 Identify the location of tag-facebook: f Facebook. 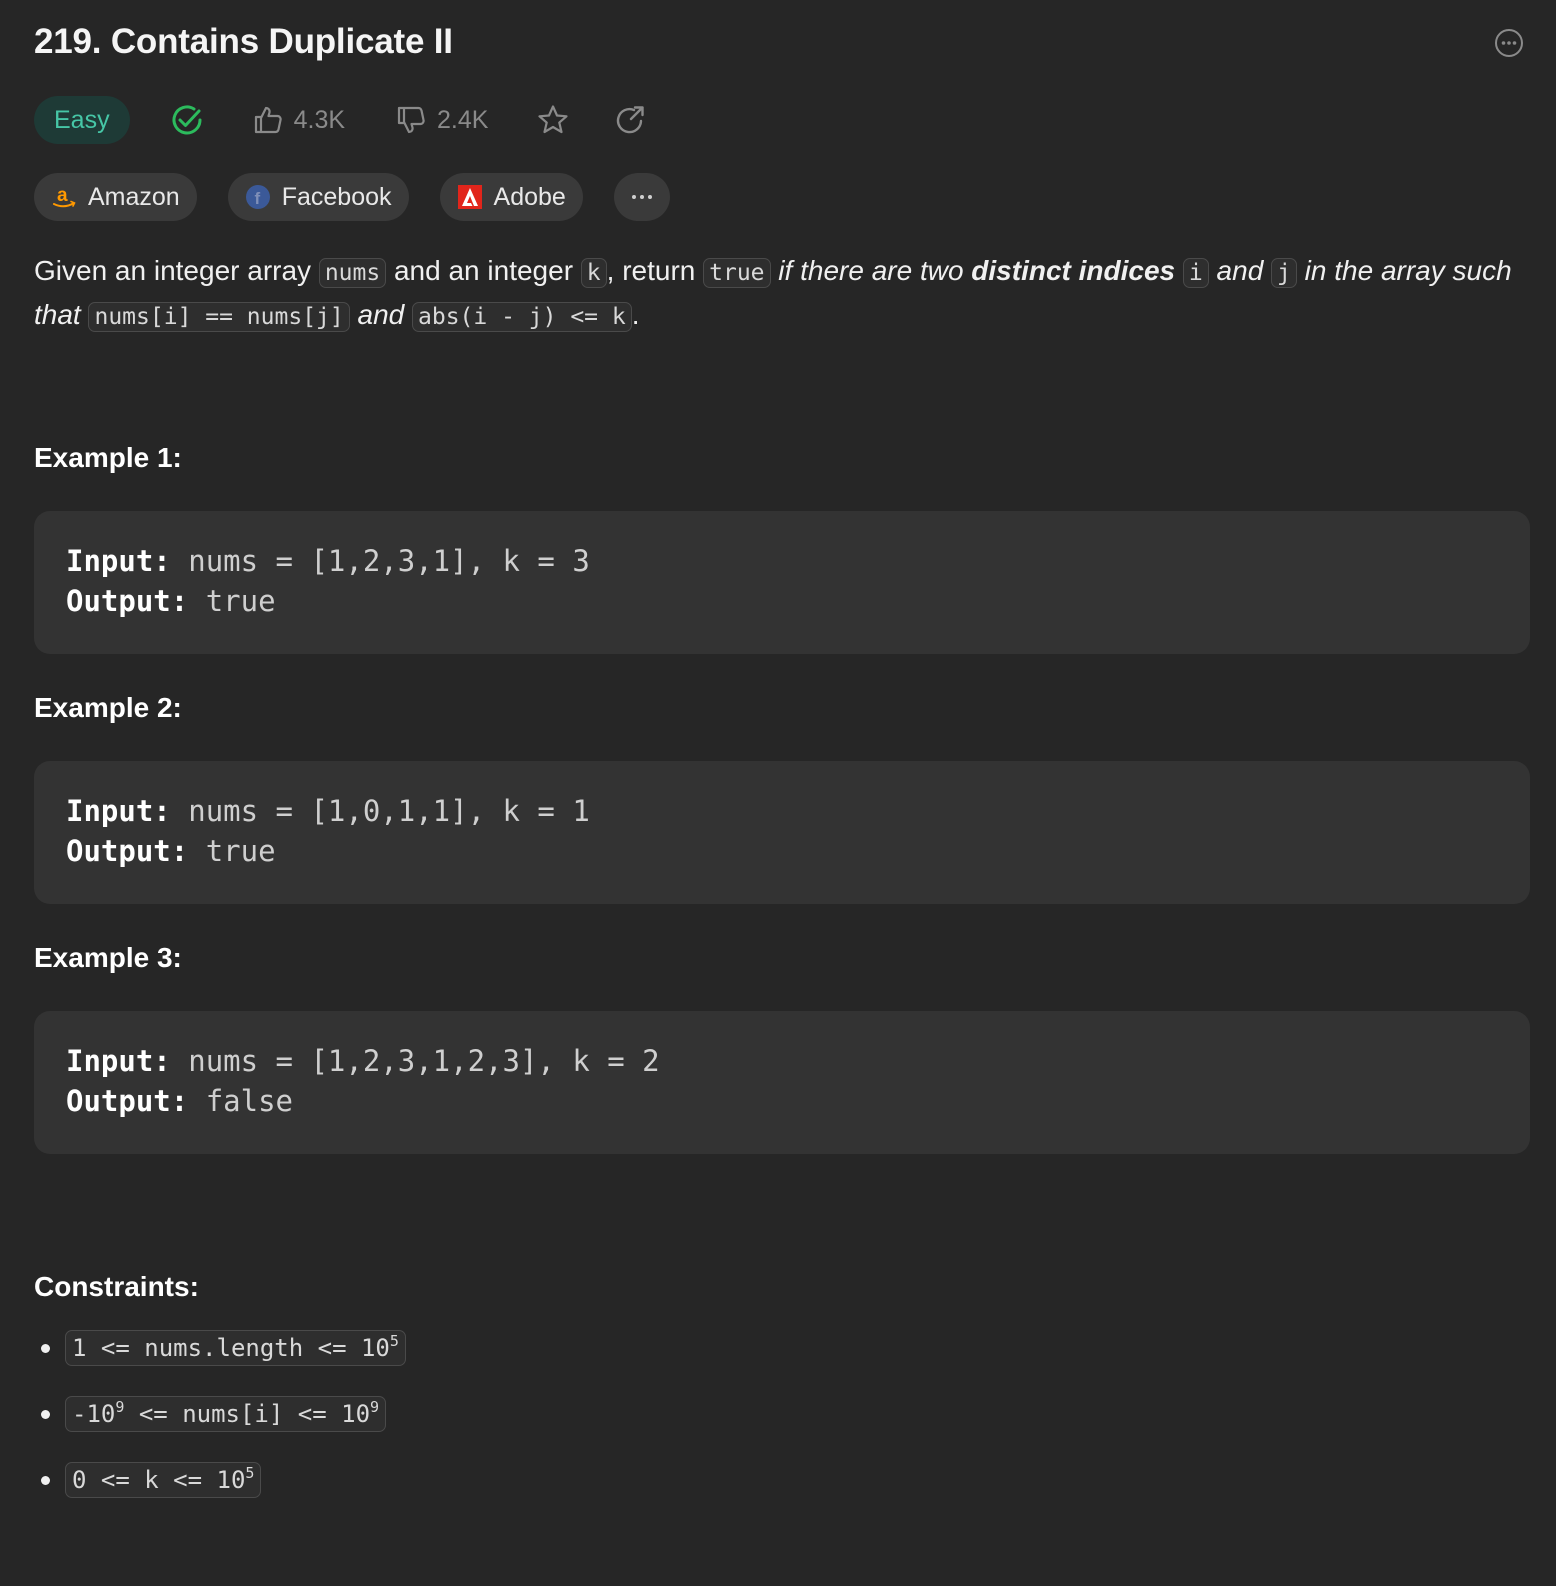
(318, 197).